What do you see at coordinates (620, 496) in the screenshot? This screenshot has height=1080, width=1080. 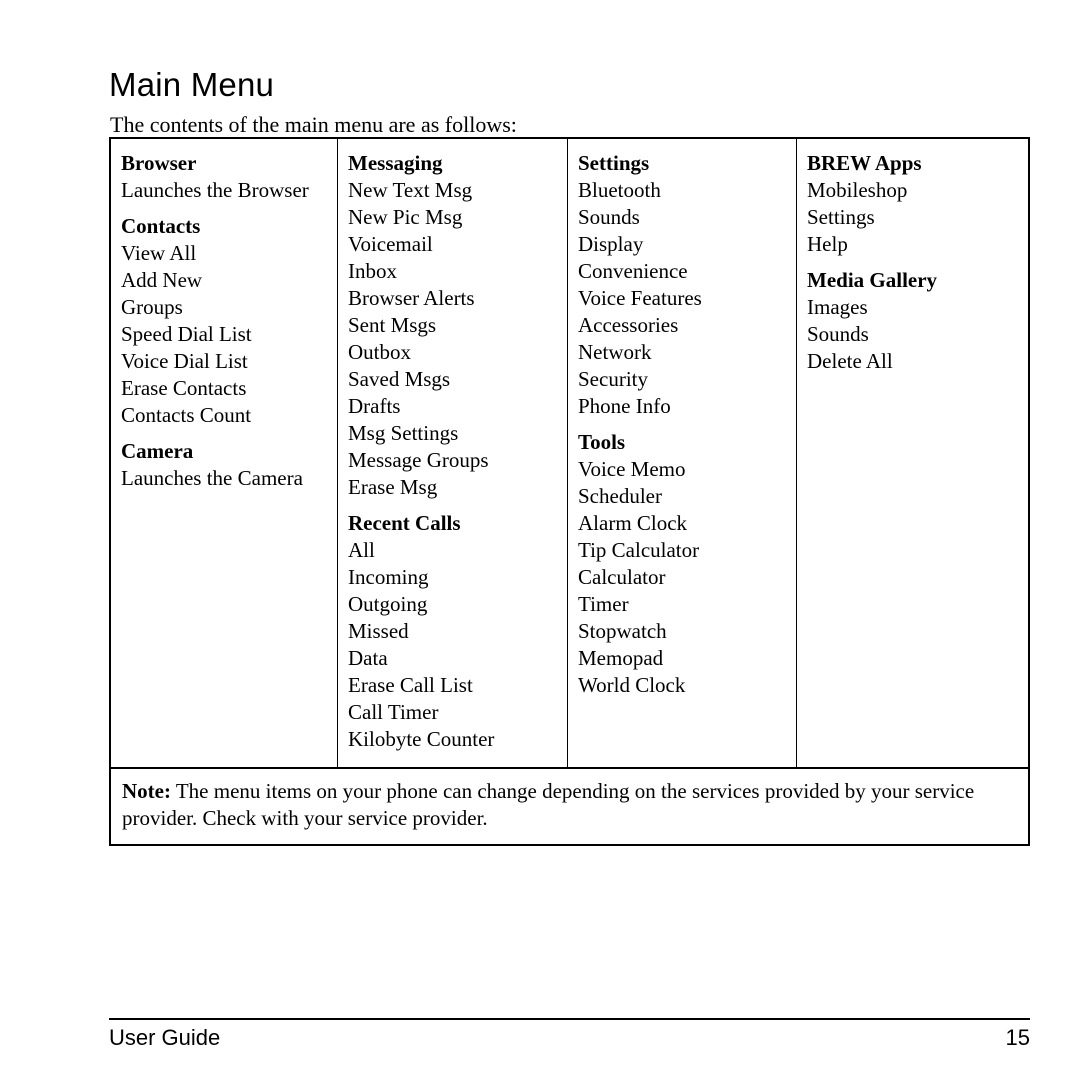 I see `menu-item: Scheduler` at bounding box center [620, 496].